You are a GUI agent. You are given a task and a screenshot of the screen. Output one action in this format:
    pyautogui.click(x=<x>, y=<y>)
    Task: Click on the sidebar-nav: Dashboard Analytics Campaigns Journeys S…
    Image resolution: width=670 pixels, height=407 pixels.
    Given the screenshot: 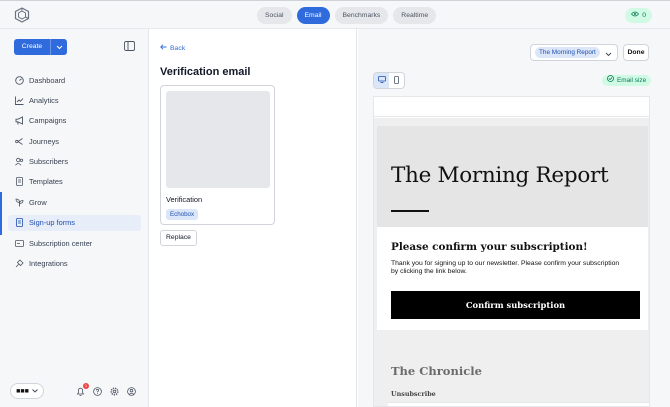 What is the action you would take?
    pyautogui.click(x=74, y=174)
    